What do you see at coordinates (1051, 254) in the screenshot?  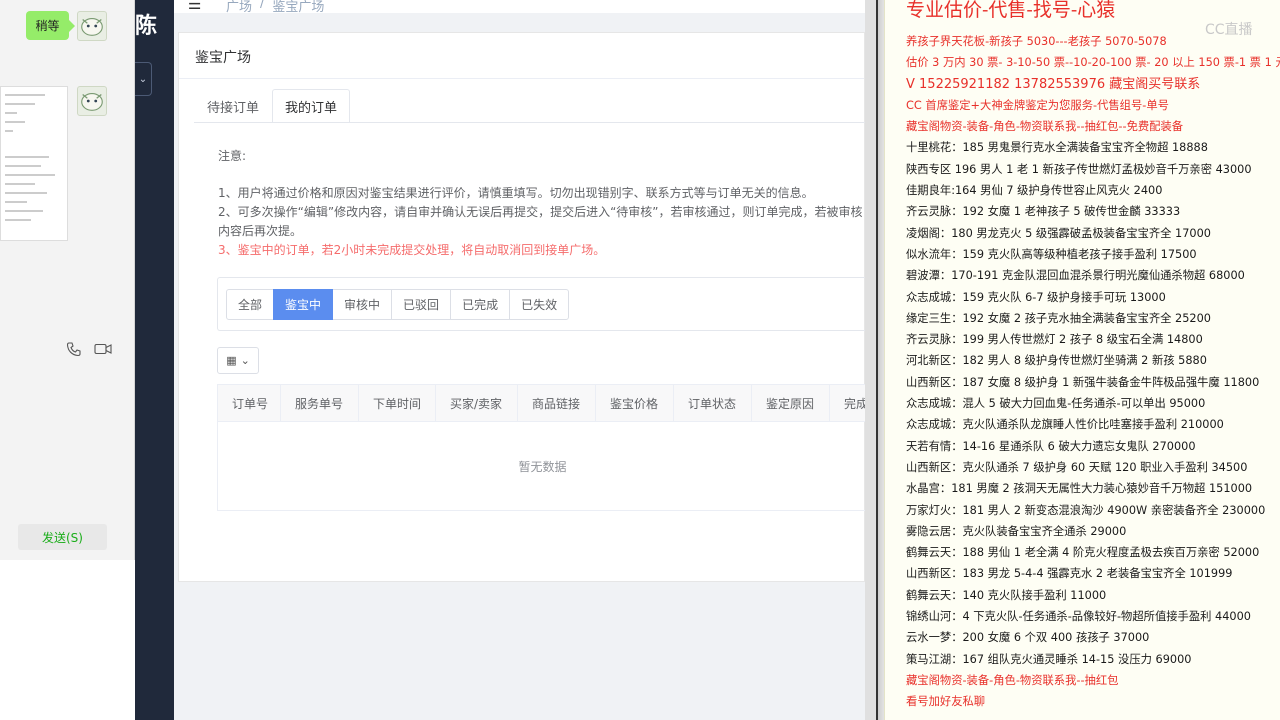 I see `overlay-line: 似水流年：159 克火队高等级种植老孩子接手盈利 17500` at bounding box center [1051, 254].